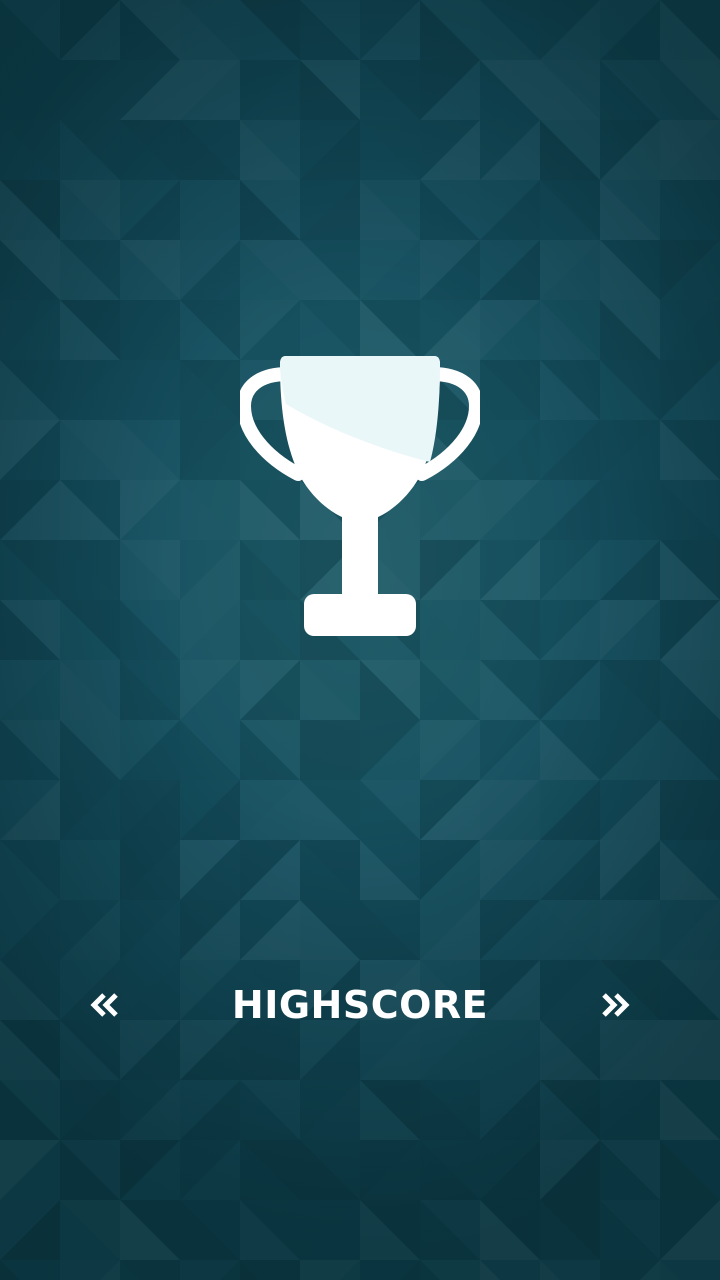  Describe the element at coordinates (616, 1005) in the screenshot. I see `double-chevron-right-icon` at that location.